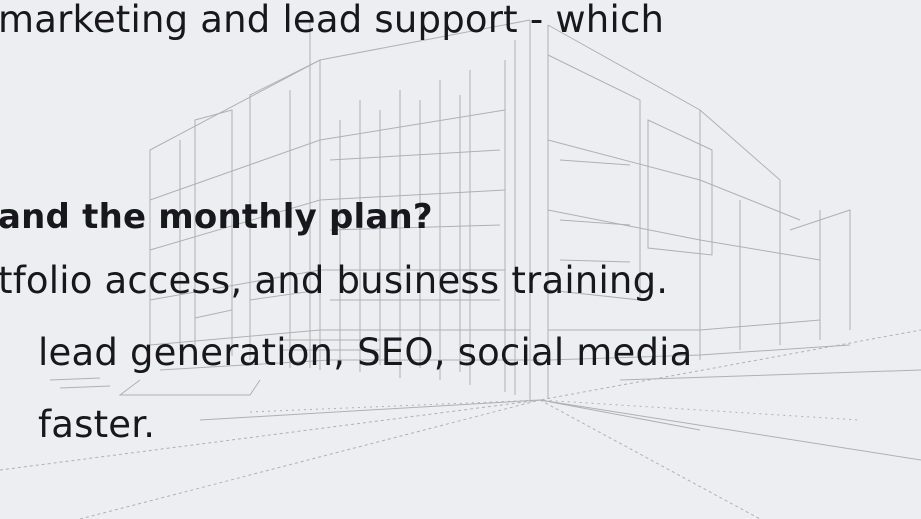 The width and height of the screenshot is (921, 519). I want to click on faq-question-heading: and the monthly plan?, so click(216, 217).